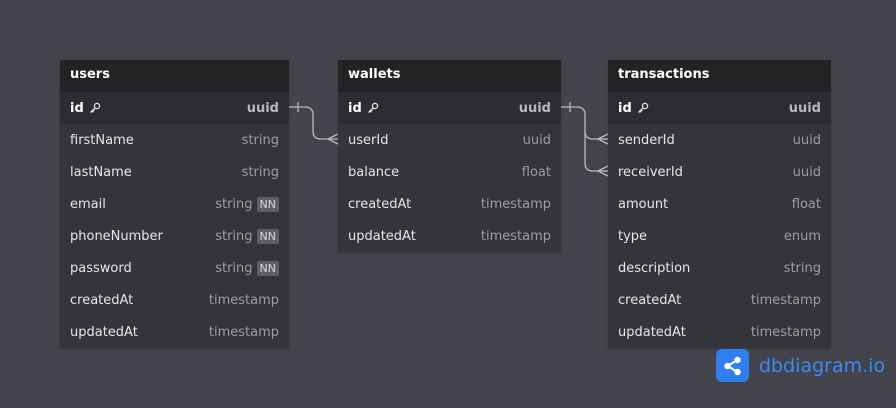 The image size is (896, 408). I want to click on brand-watermark: dbdiagram.io, so click(800, 365).